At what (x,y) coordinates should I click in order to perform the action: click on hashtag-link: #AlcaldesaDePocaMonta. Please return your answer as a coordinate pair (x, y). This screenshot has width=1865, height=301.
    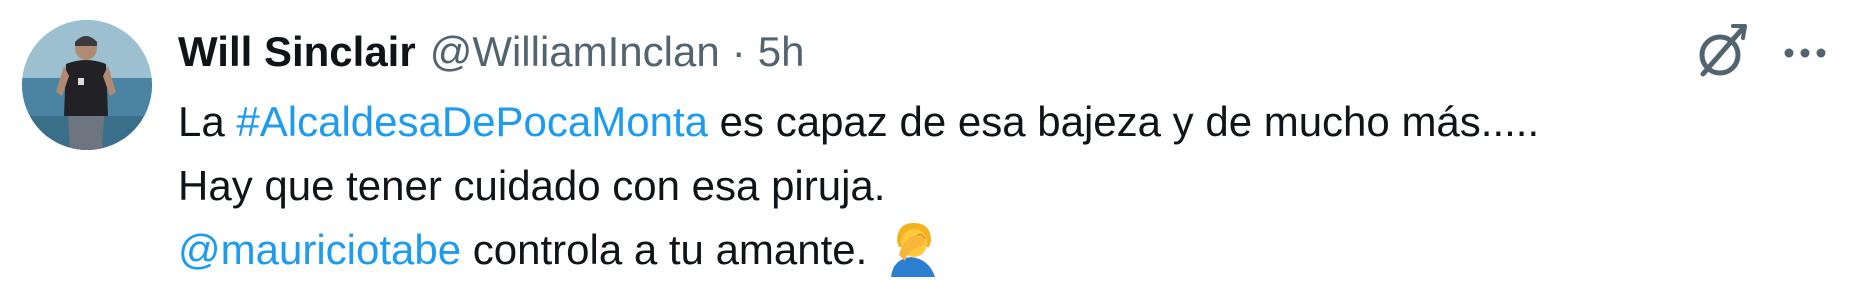
    Looking at the image, I should click on (472, 121).